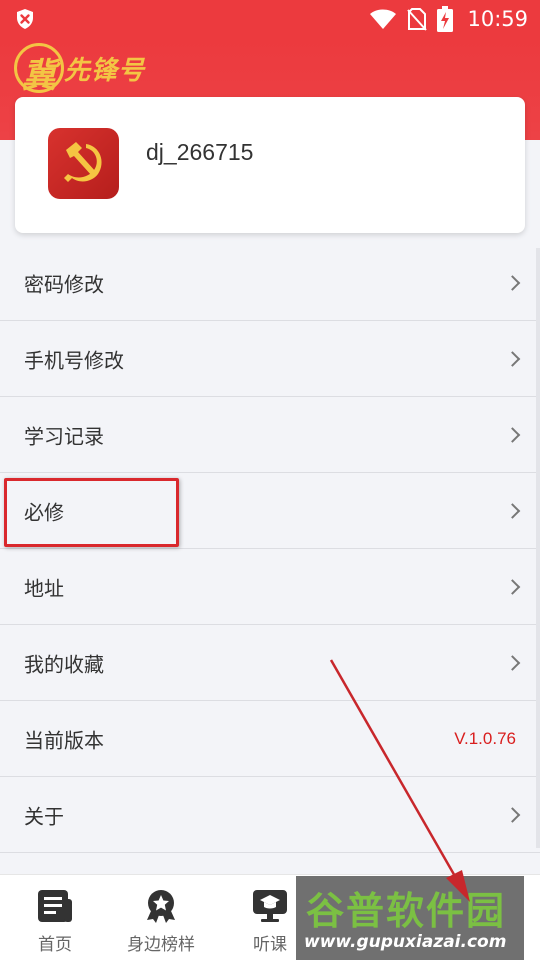 This screenshot has height=960, width=540. What do you see at coordinates (55, 945) in the screenshot?
I see `tab-label: 首页` at bounding box center [55, 945].